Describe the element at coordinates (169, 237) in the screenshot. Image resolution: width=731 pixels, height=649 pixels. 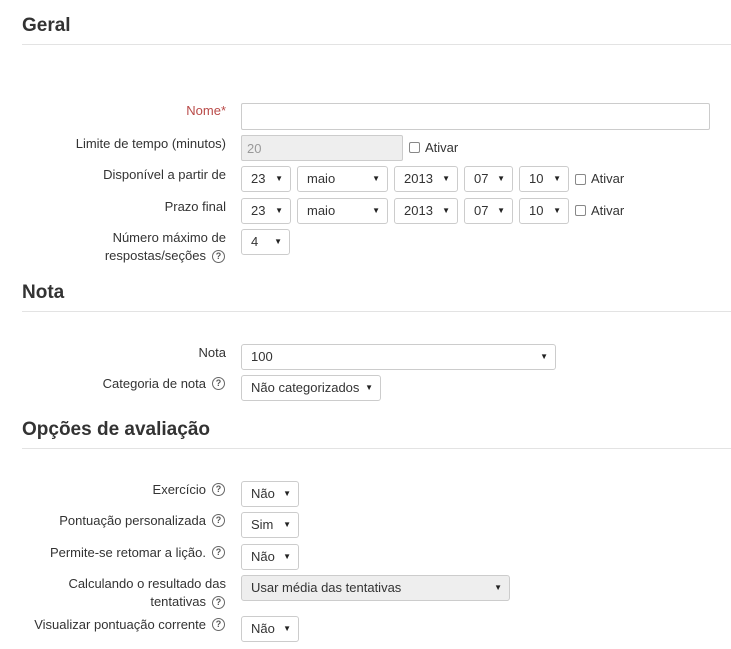
I see `max-respostas-label-line1: Número máximo de` at that location.